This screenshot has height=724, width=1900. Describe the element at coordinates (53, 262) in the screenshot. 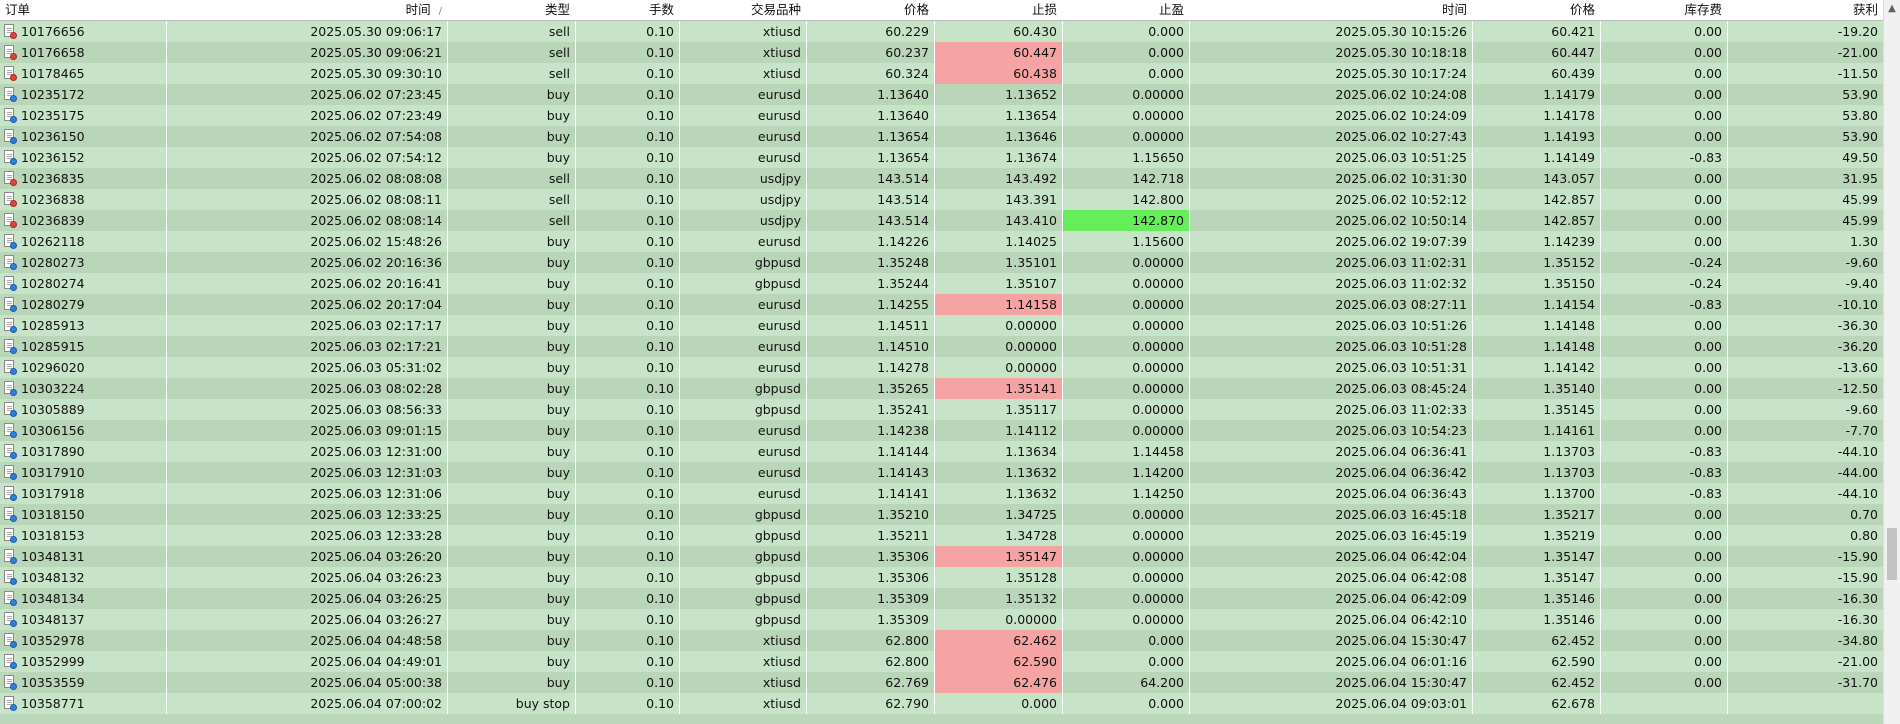

I see `order-number: 10280273` at that location.